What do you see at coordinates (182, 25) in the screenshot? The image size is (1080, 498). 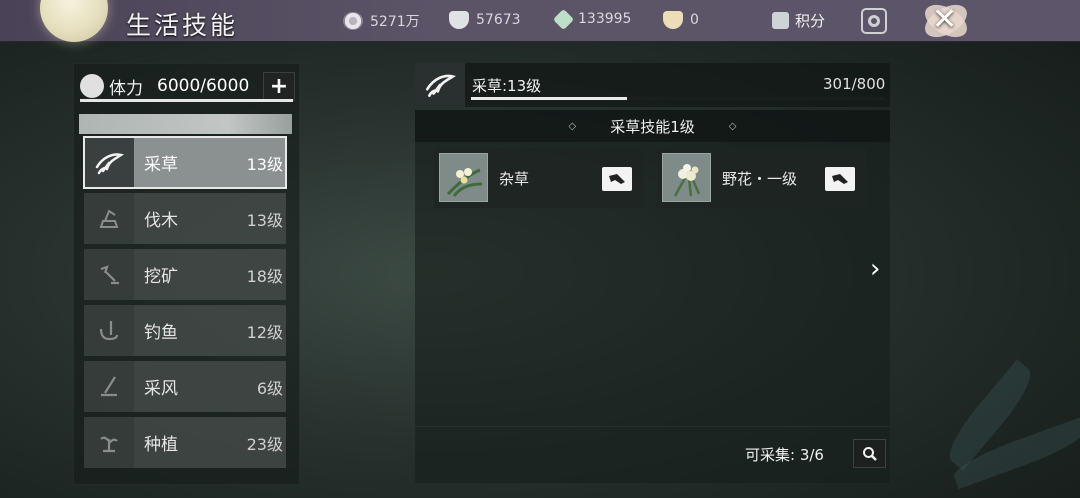 I see `page-title: 生活技能` at bounding box center [182, 25].